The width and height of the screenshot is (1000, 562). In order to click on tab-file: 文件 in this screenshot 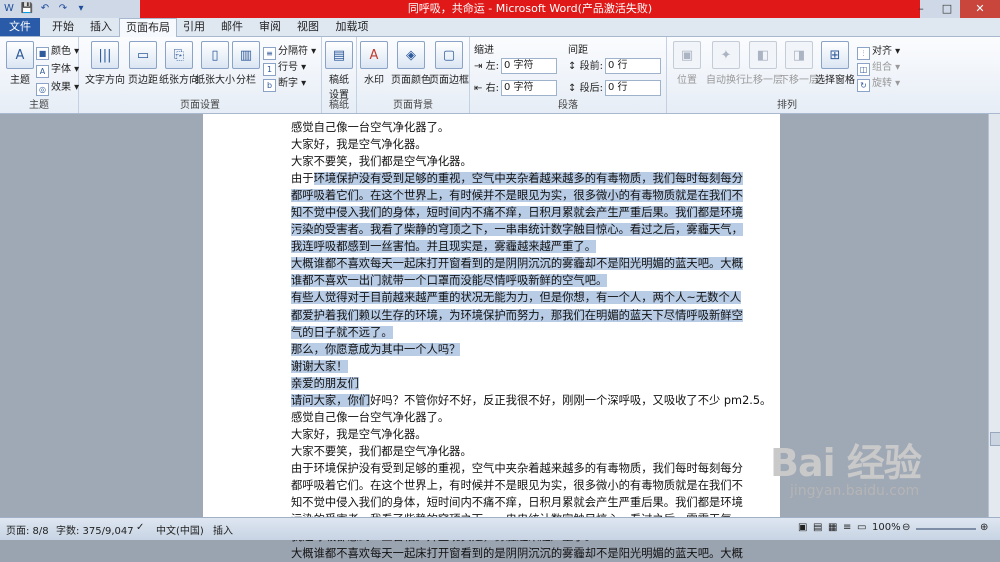, I will do `click(20, 27)`.